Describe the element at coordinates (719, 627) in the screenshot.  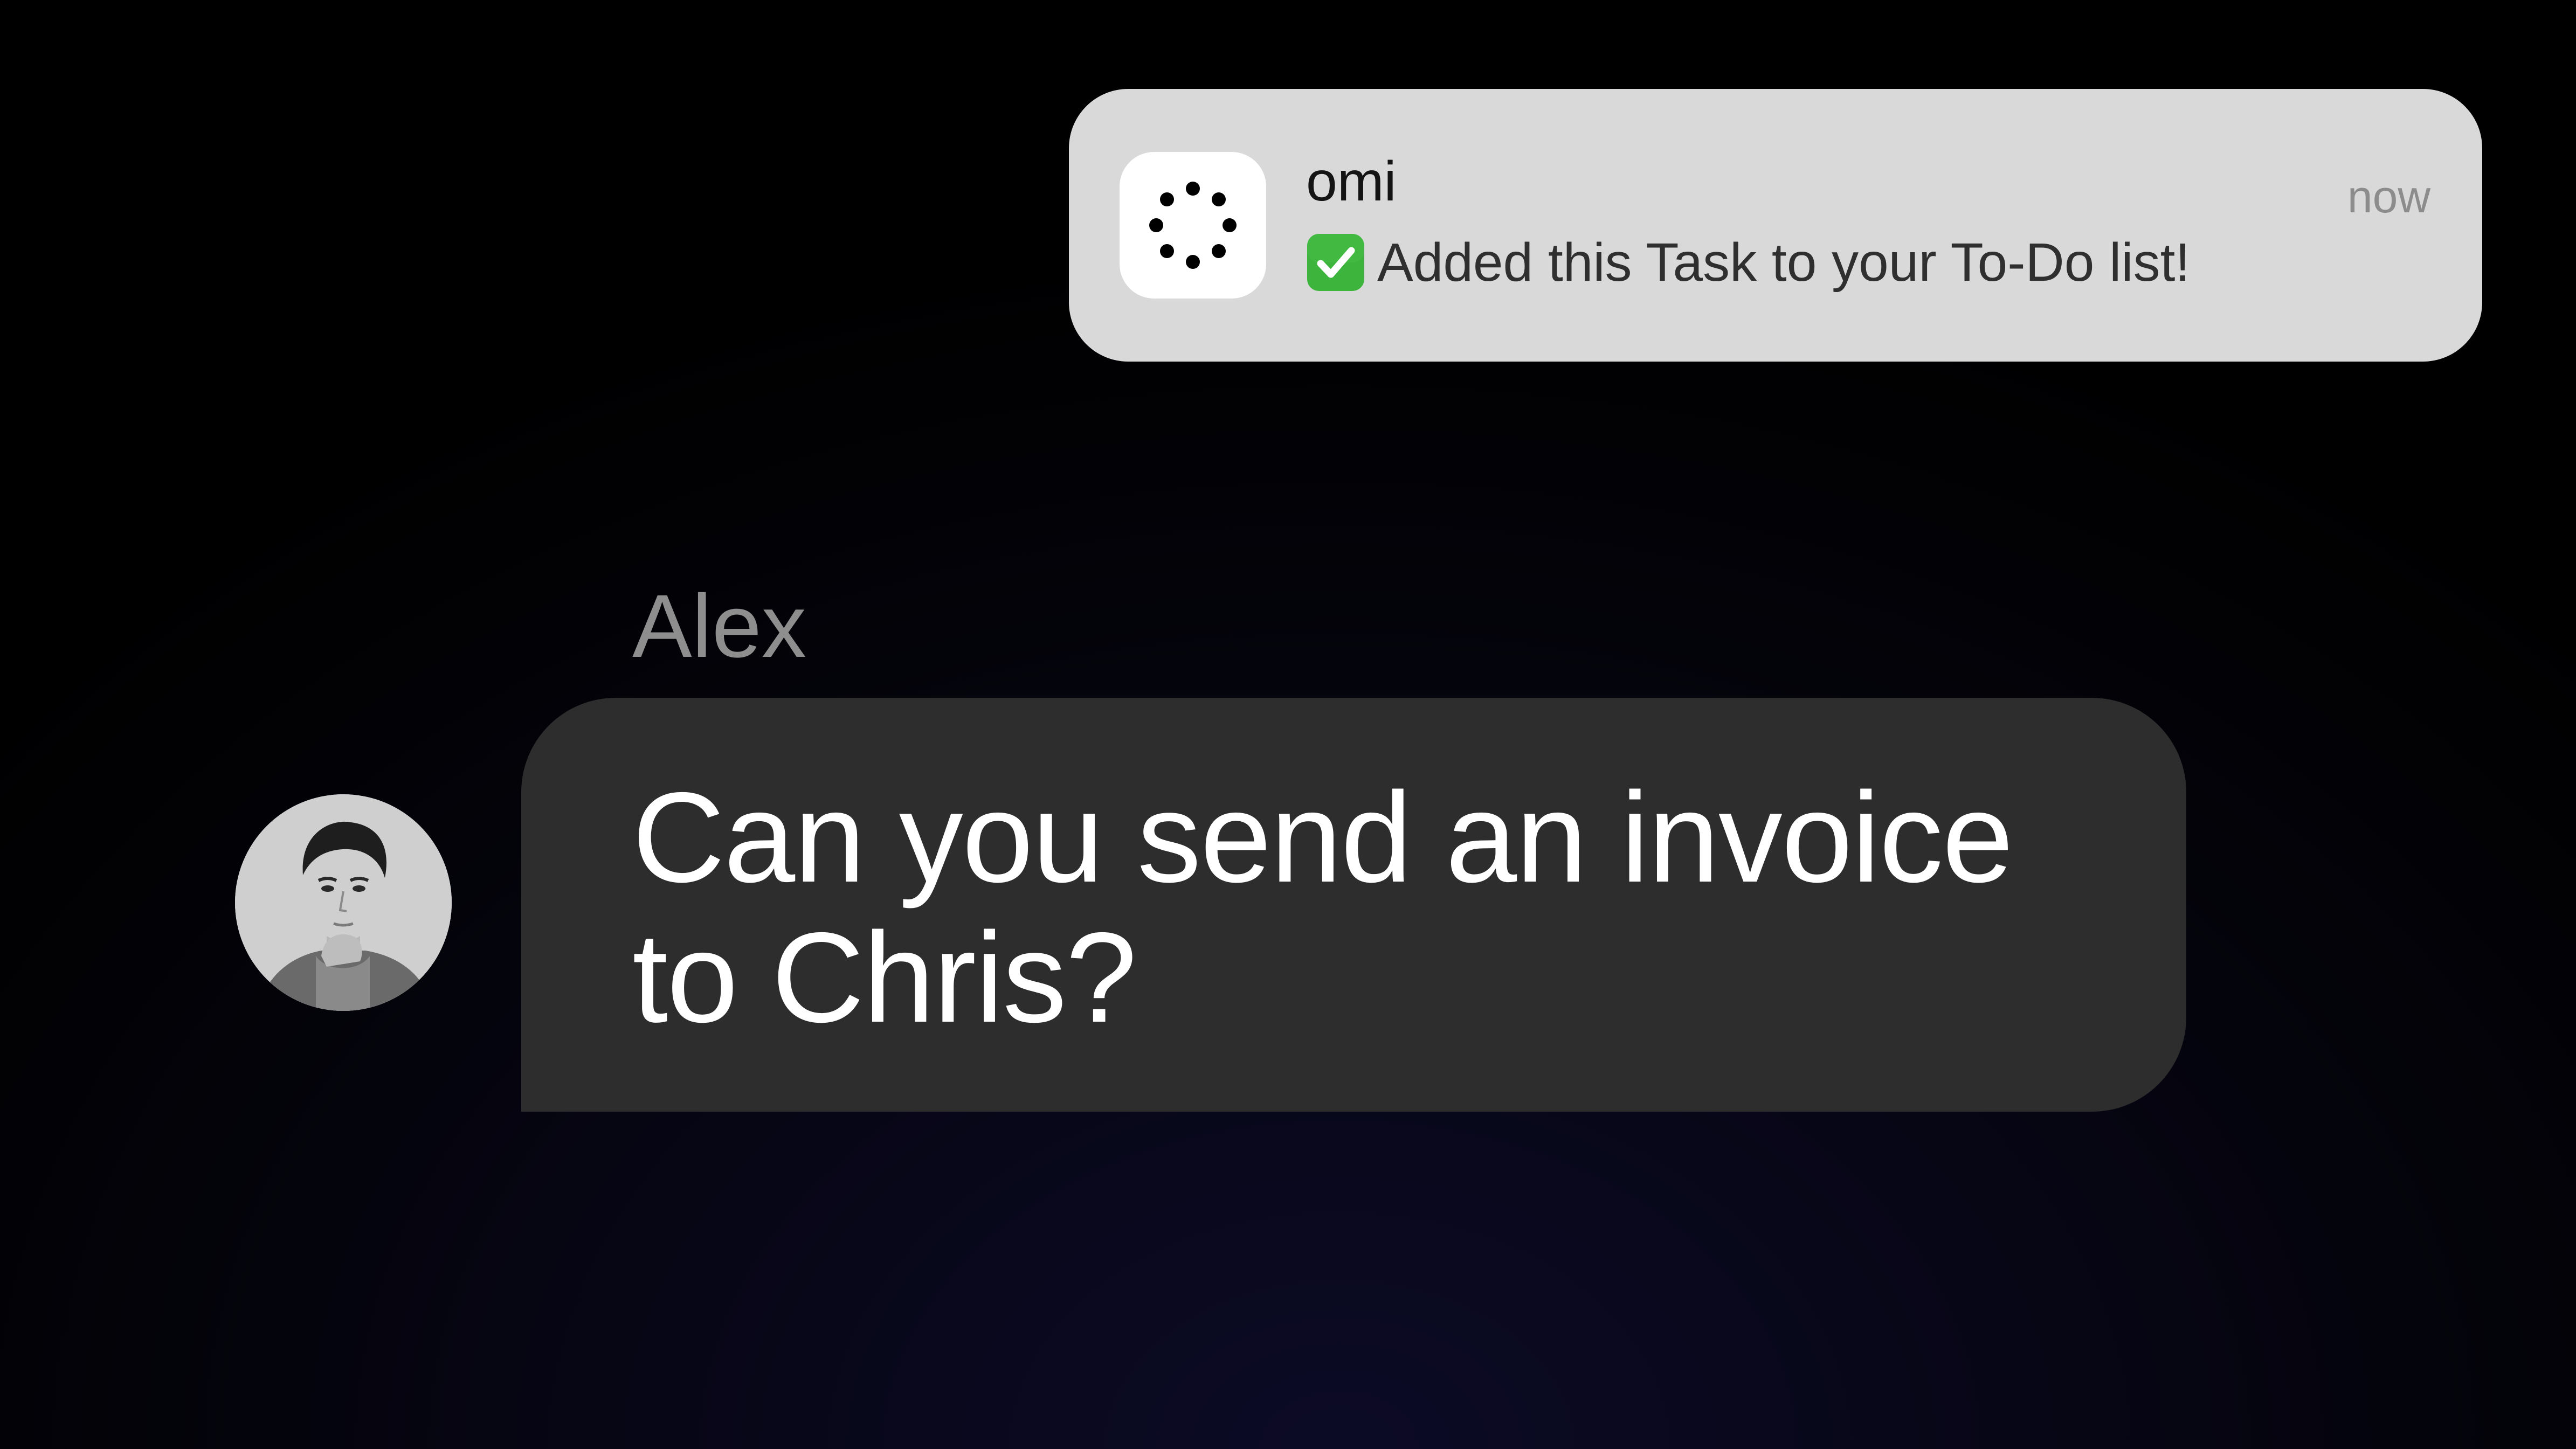
I see `sender-name: Alex` at that location.